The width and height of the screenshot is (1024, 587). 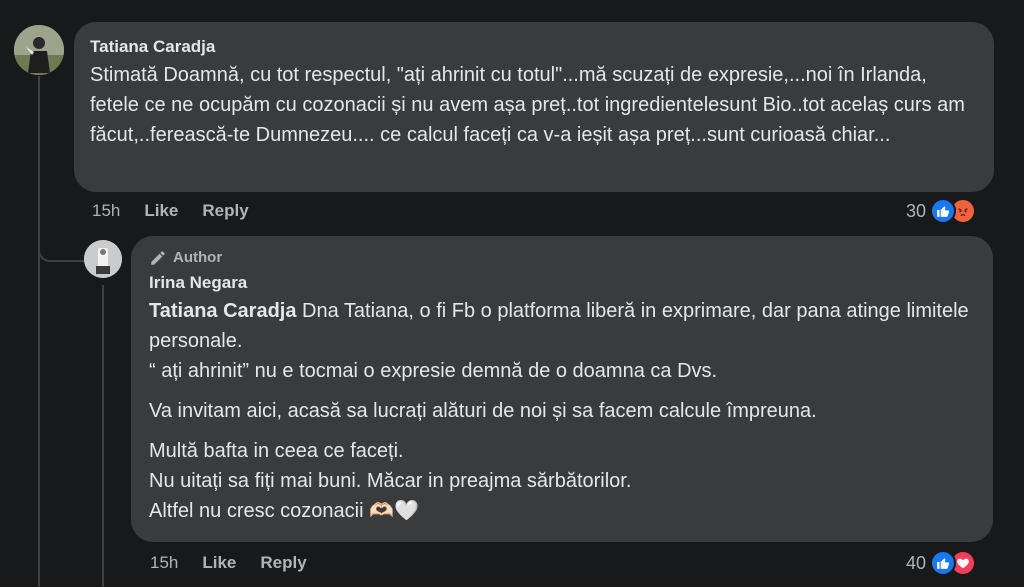 I want to click on thread-line, so click(x=39, y=331).